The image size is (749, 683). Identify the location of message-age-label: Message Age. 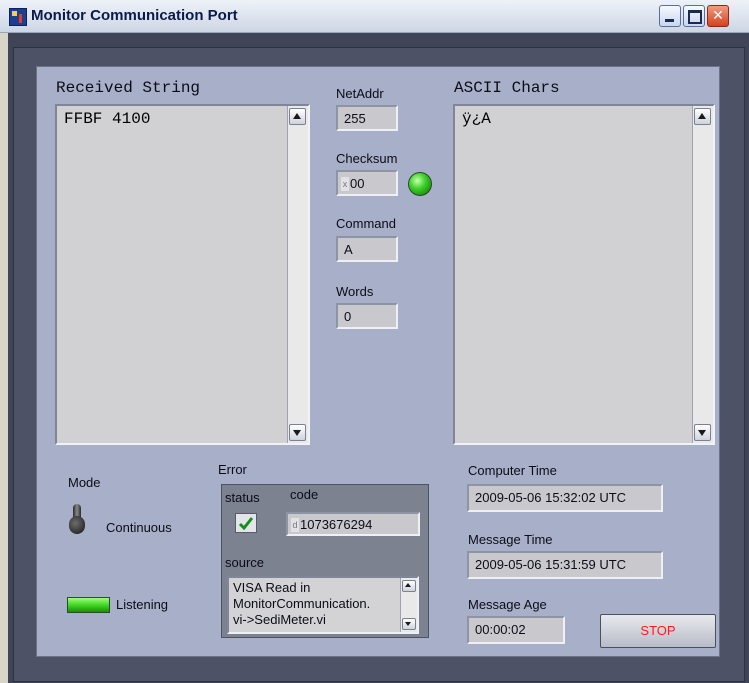
(507, 604).